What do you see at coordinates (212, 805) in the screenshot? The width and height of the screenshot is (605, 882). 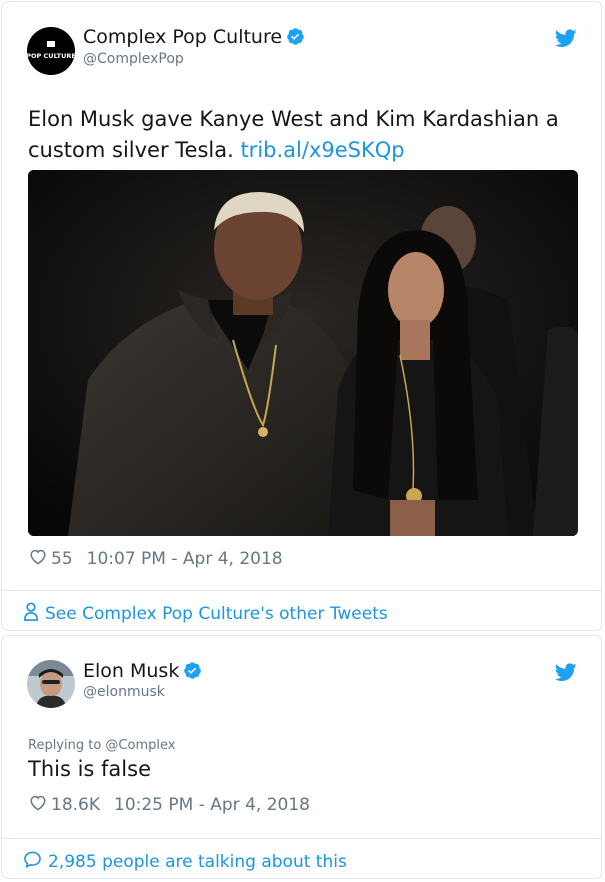 I see `tweet-timestamp: 10:25 PM - Apr 4, 2018` at bounding box center [212, 805].